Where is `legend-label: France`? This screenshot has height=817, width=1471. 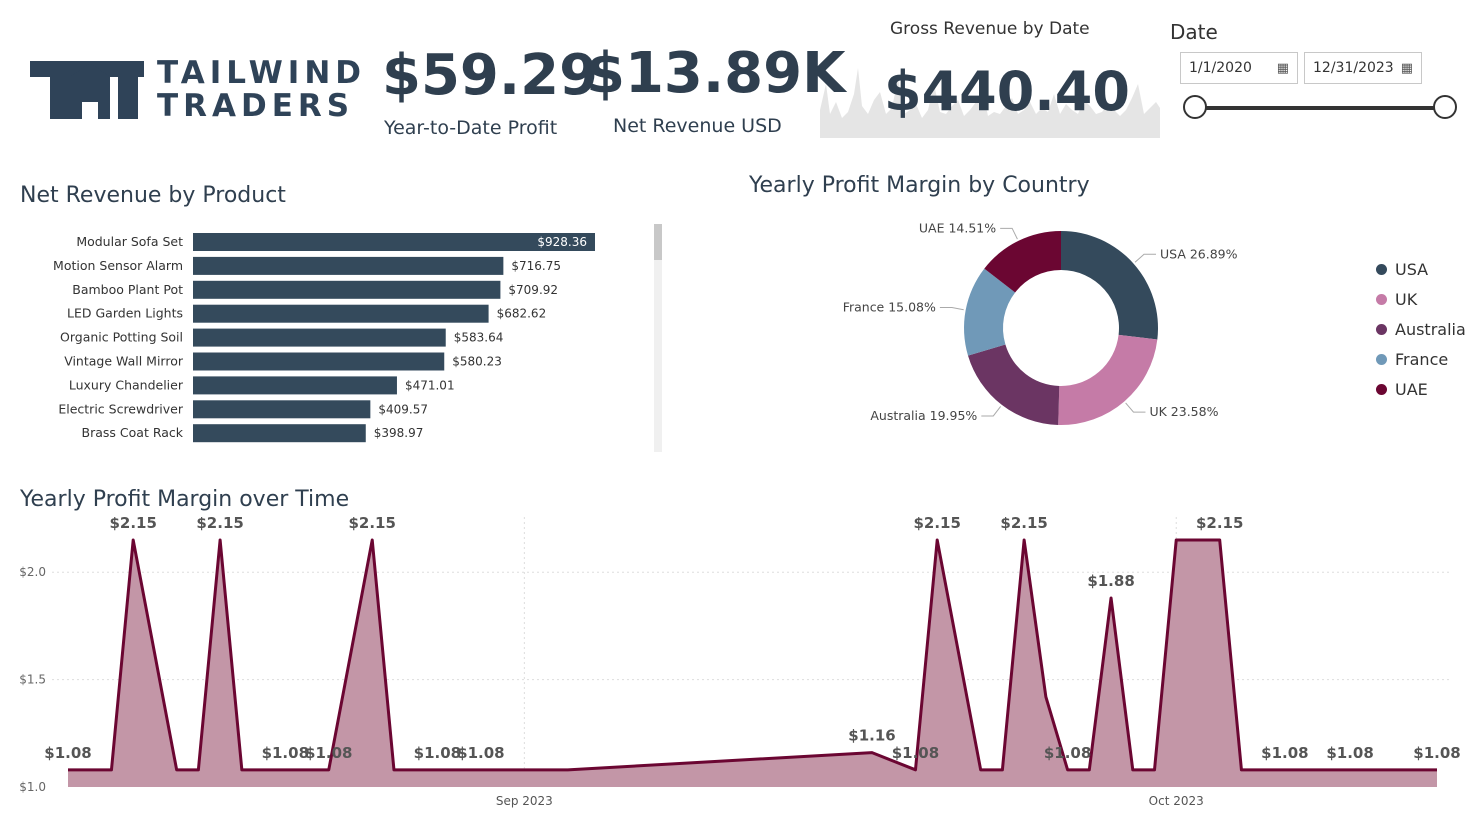 legend-label: France is located at coordinates (1422, 359).